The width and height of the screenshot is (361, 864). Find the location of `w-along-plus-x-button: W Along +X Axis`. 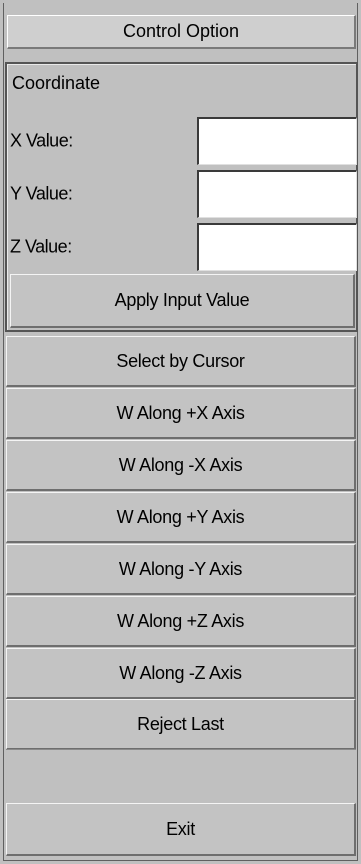

w-along-plus-x-button: W Along +X Axis is located at coordinates (181, 413).